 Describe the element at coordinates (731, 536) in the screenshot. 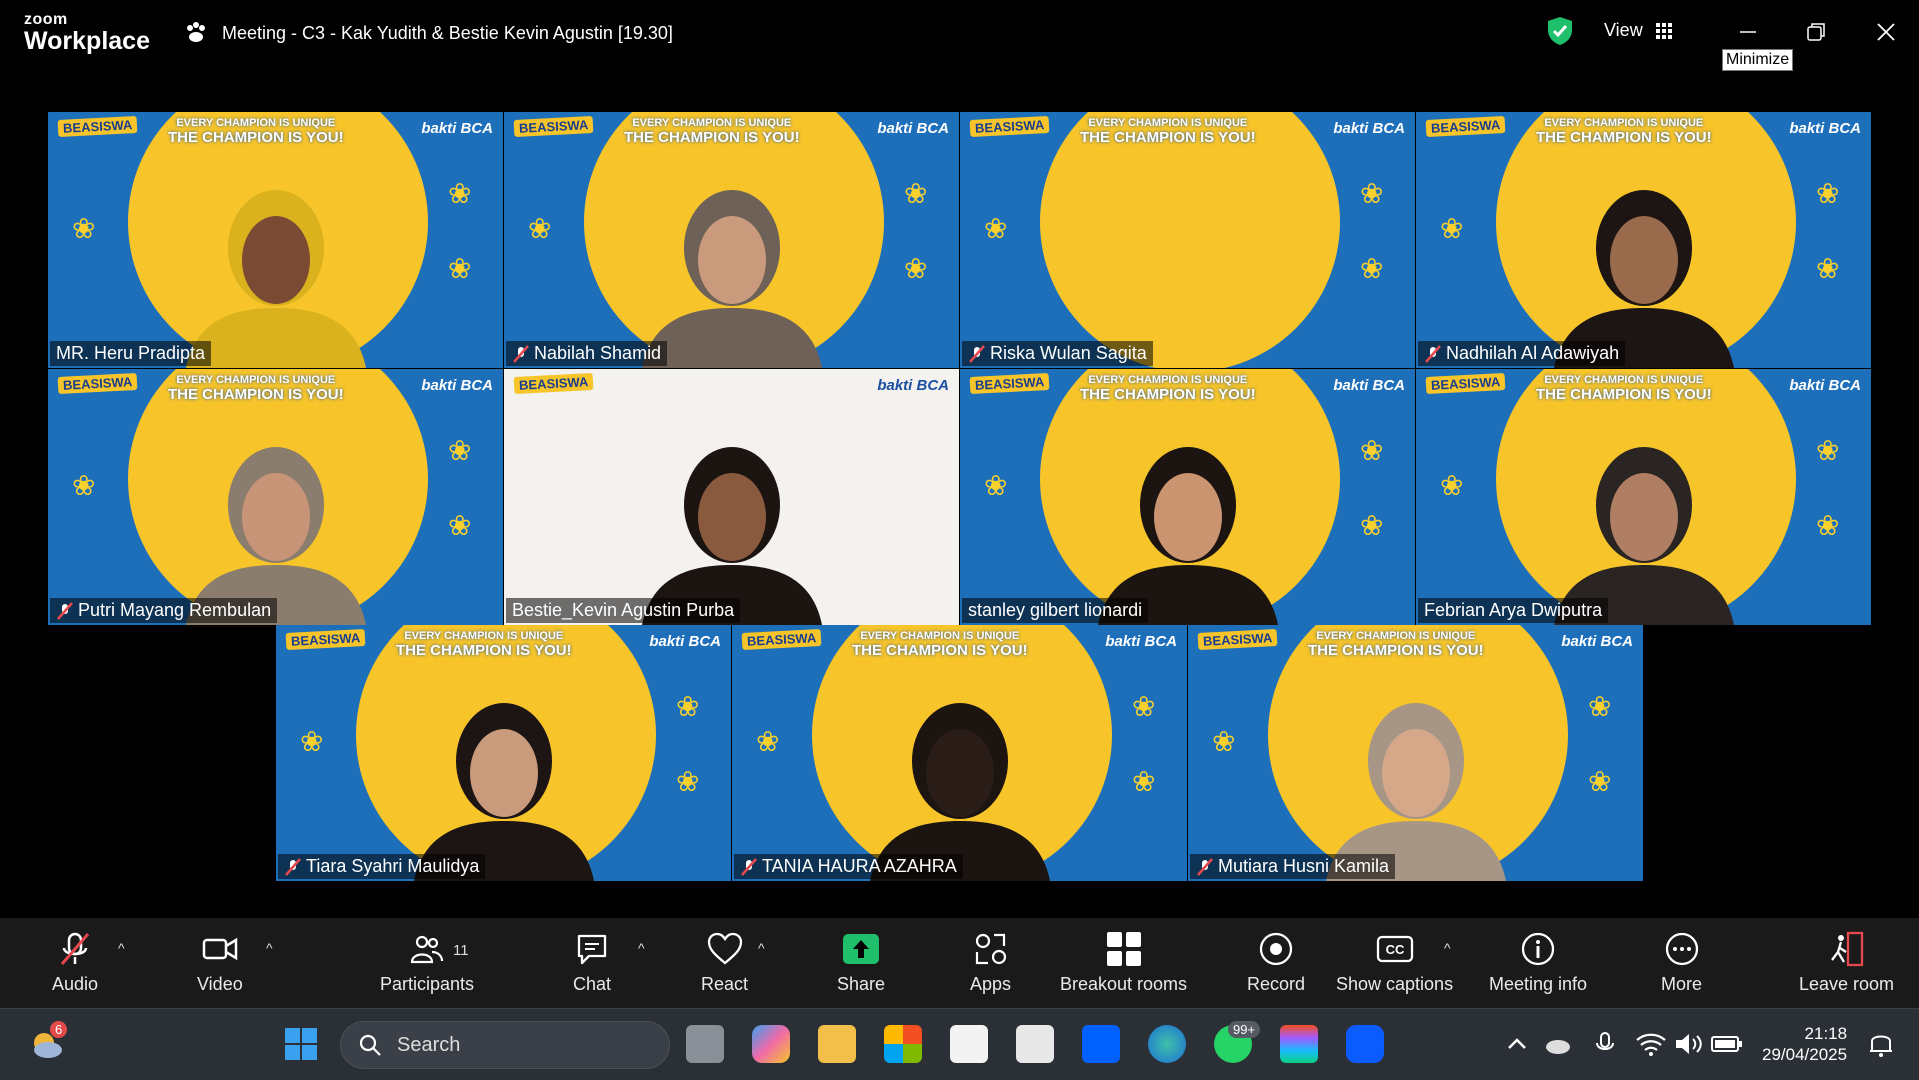

I see `participant-video-silhouette` at that location.